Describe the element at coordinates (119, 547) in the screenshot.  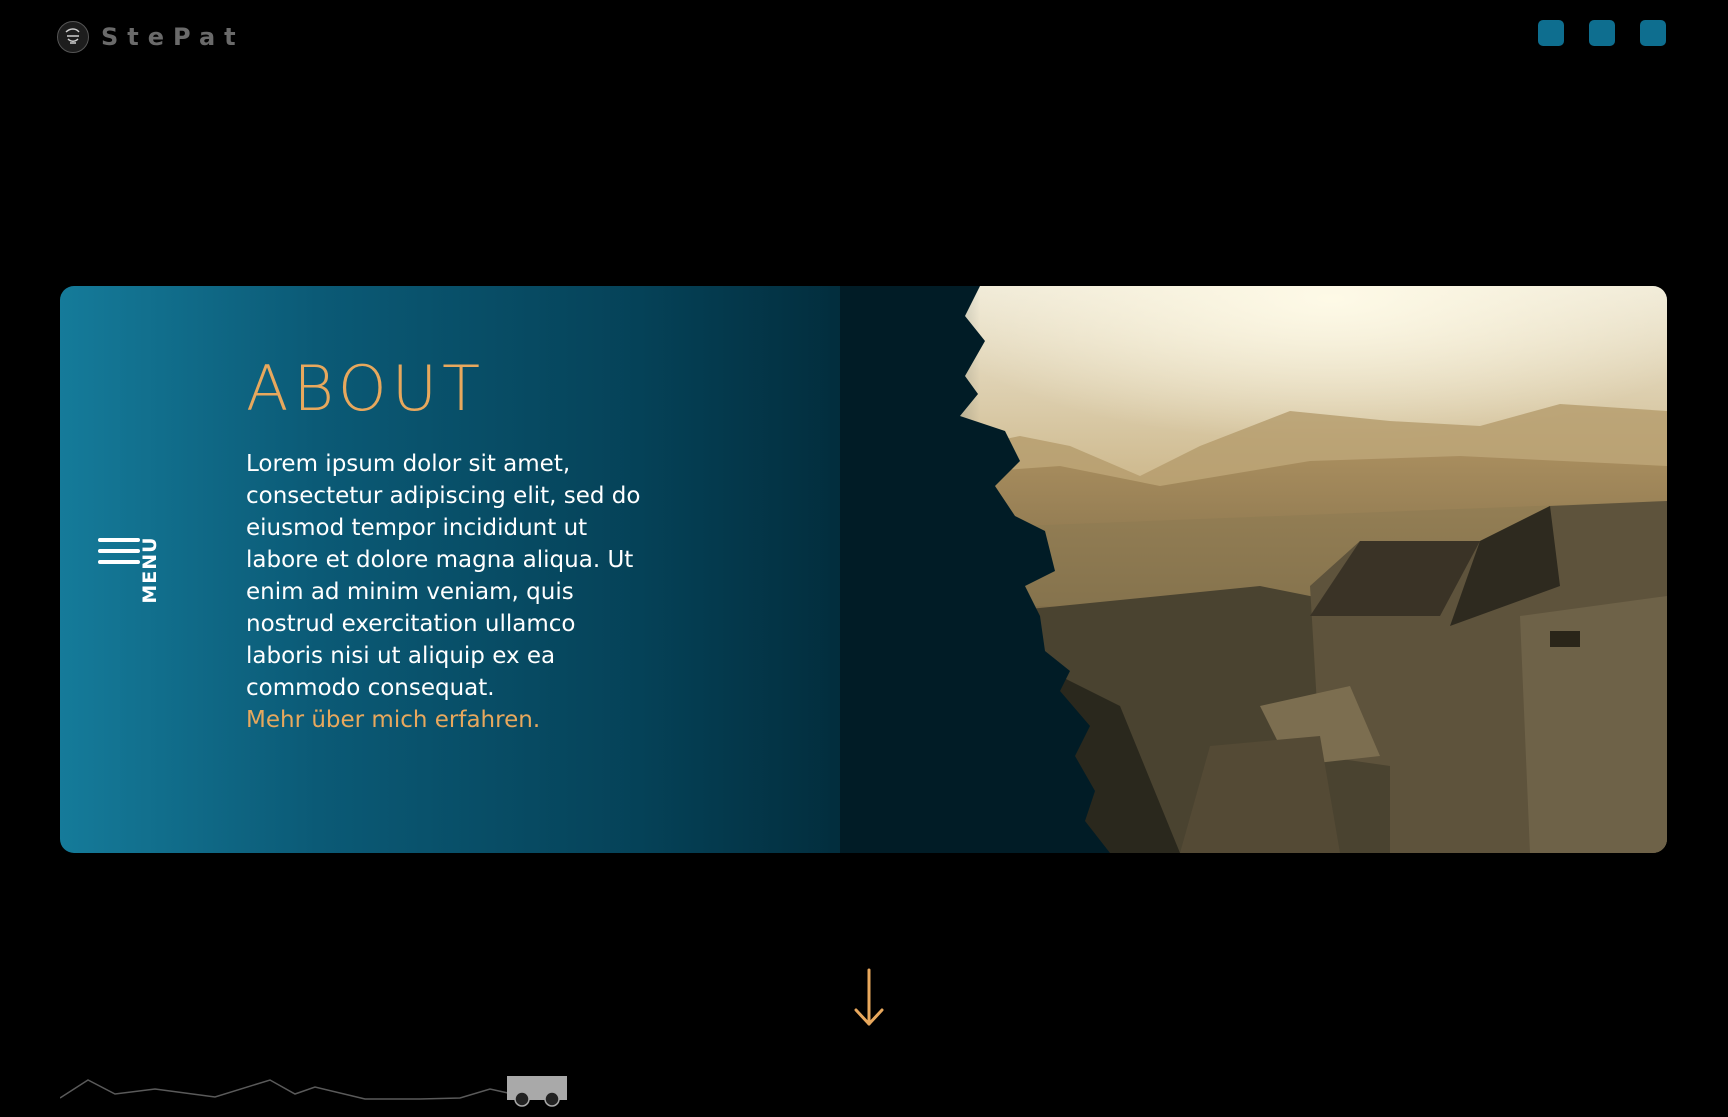
I see `hamburger-icon` at that location.